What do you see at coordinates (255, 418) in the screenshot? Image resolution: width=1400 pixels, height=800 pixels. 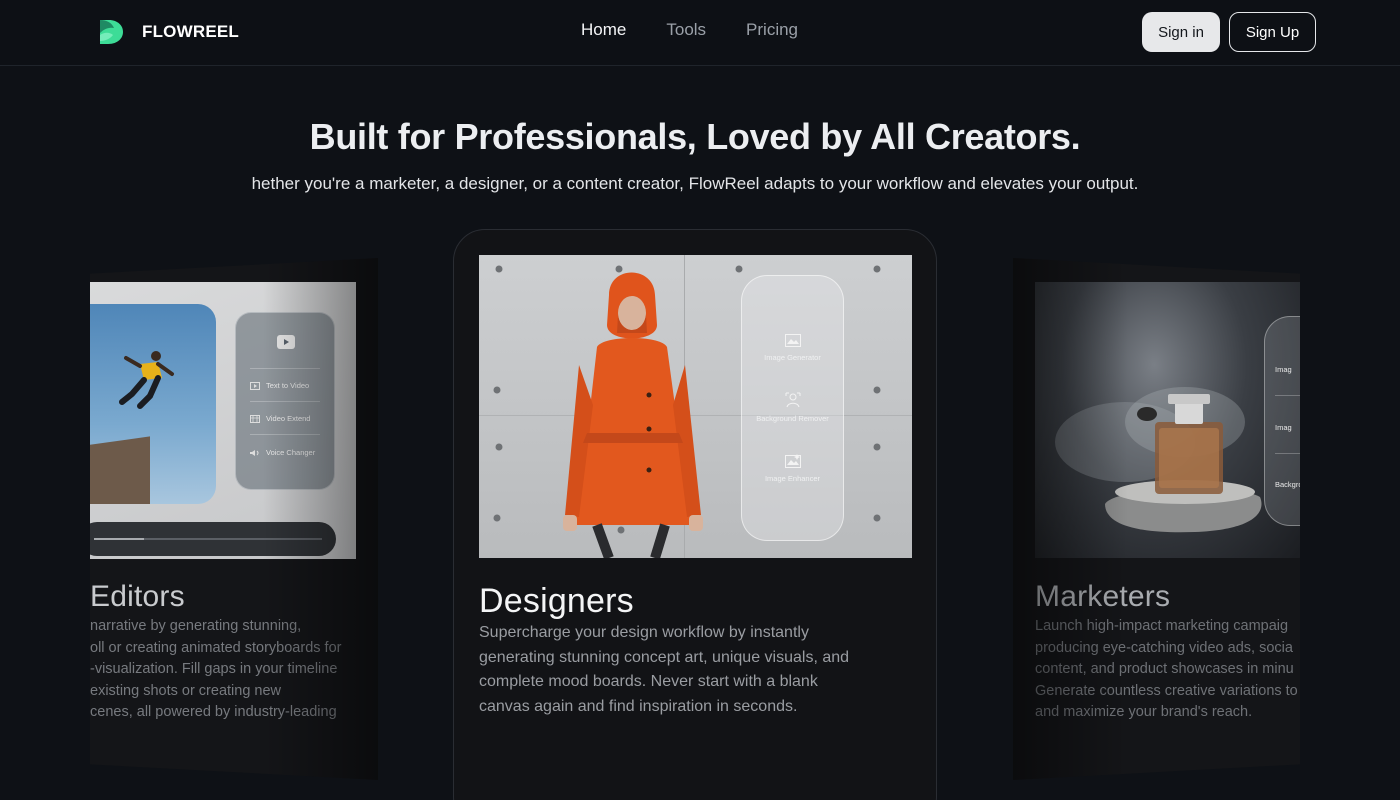 I see `film-icon` at bounding box center [255, 418].